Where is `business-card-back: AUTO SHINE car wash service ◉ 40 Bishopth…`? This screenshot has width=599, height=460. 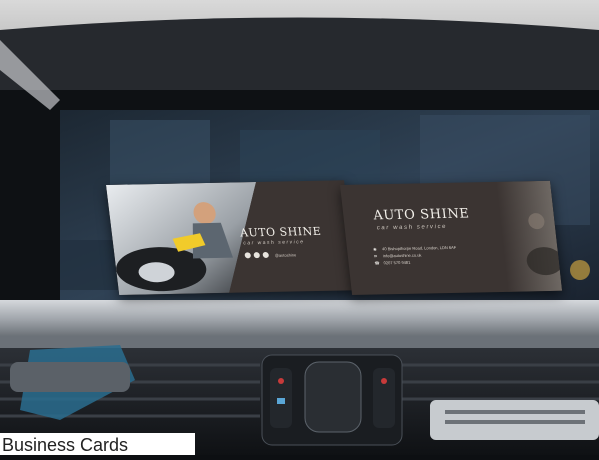 business-card-back: AUTO SHINE car wash service ◉ 40 Bishopth… is located at coordinates (451, 237).